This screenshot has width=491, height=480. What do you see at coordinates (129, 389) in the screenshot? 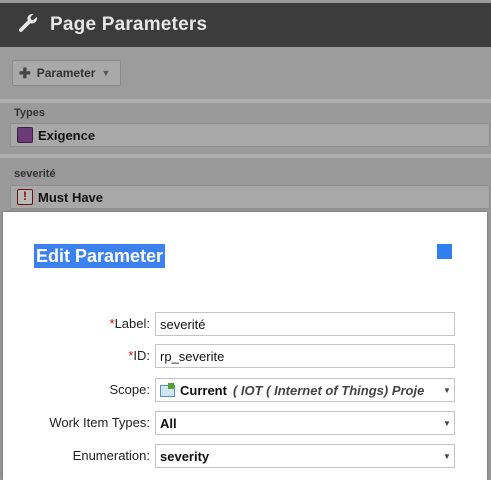
I see `scope-field-label: Scope:` at bounding box center [129, 389].